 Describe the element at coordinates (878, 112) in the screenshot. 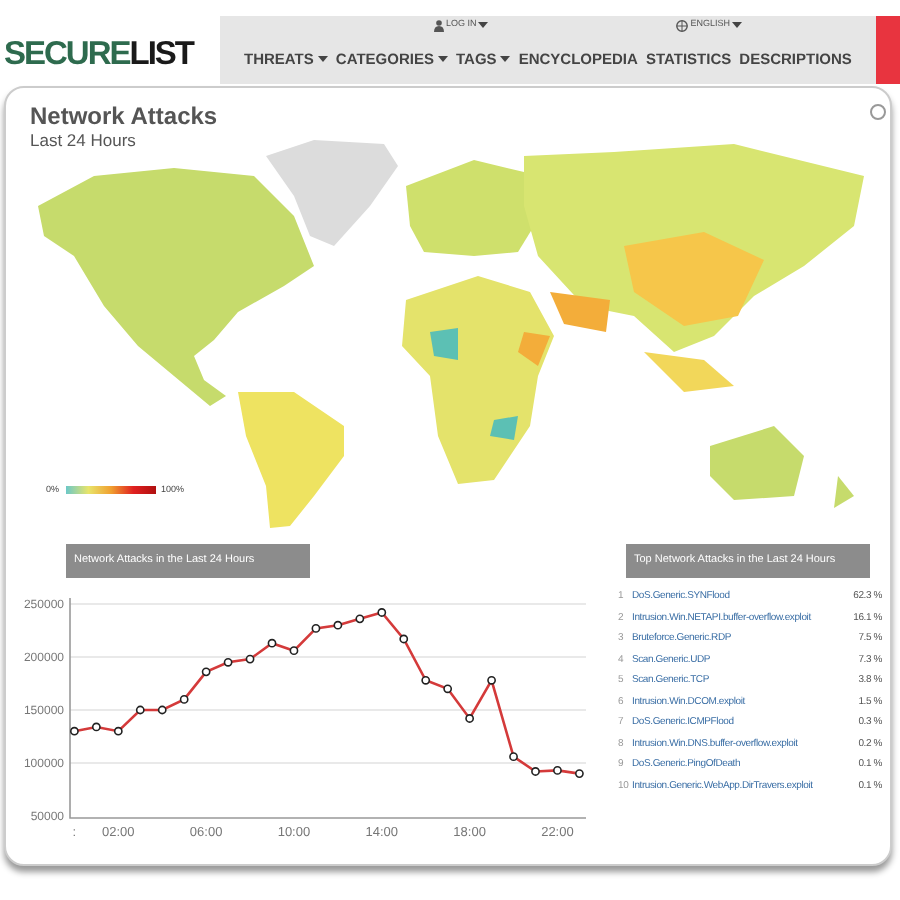

I see `help-icon` at that location.